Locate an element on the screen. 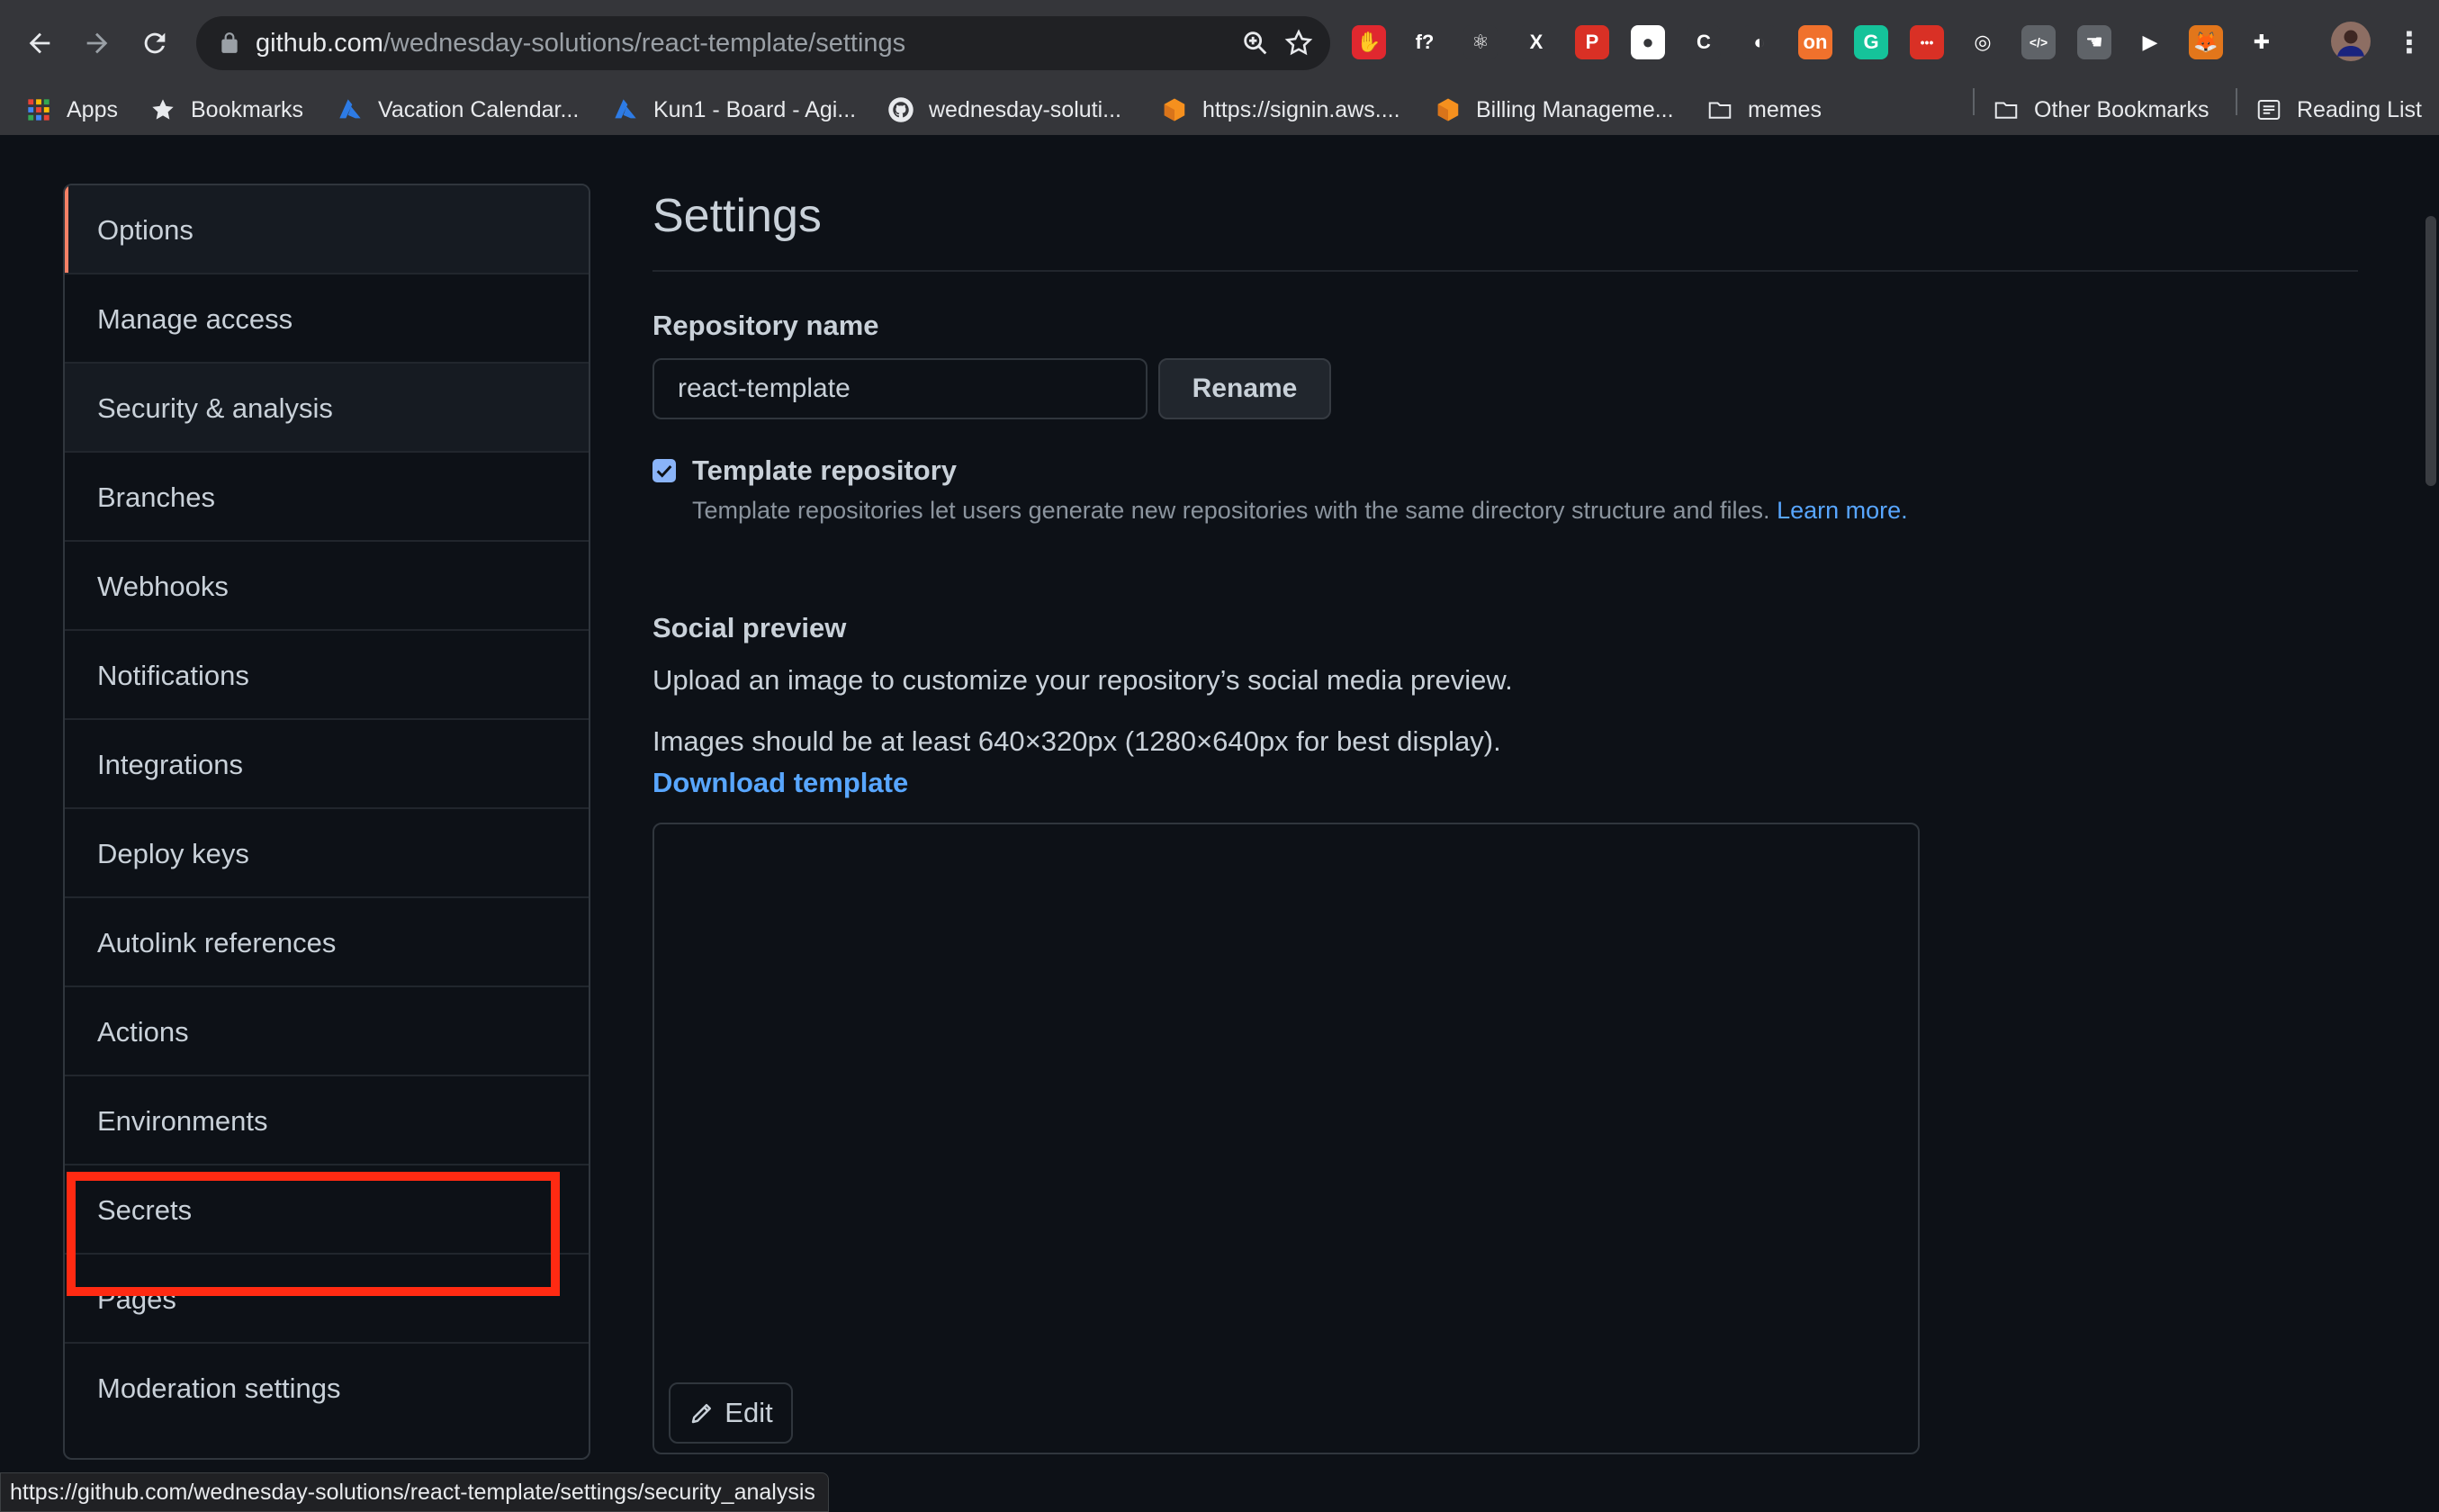 The image size is (2439, 1512). scrollbar-thumb is located at coordinates (2431, 351).